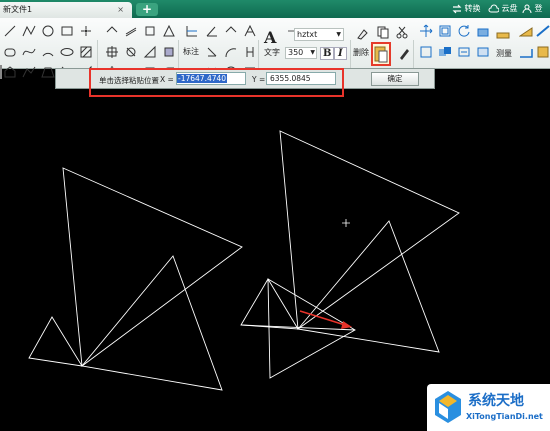 This screenshot has width=550, height=431. Describe the element at coordinates (504, 36) in the screenshot. I see `measure-icon` at that location.